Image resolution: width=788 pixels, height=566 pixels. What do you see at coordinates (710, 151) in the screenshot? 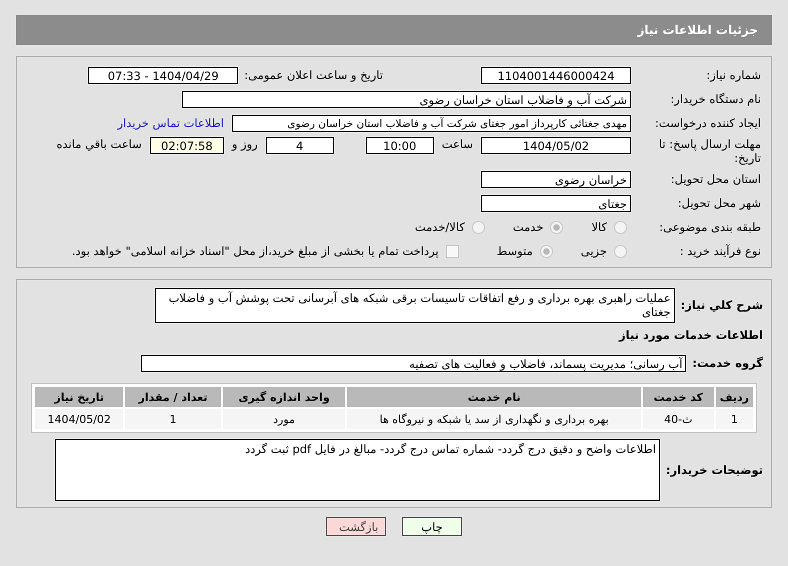
I see `field-label: مهلت ارسال پاسخ: تا تاریخ:` at bounding box center [710, 151].